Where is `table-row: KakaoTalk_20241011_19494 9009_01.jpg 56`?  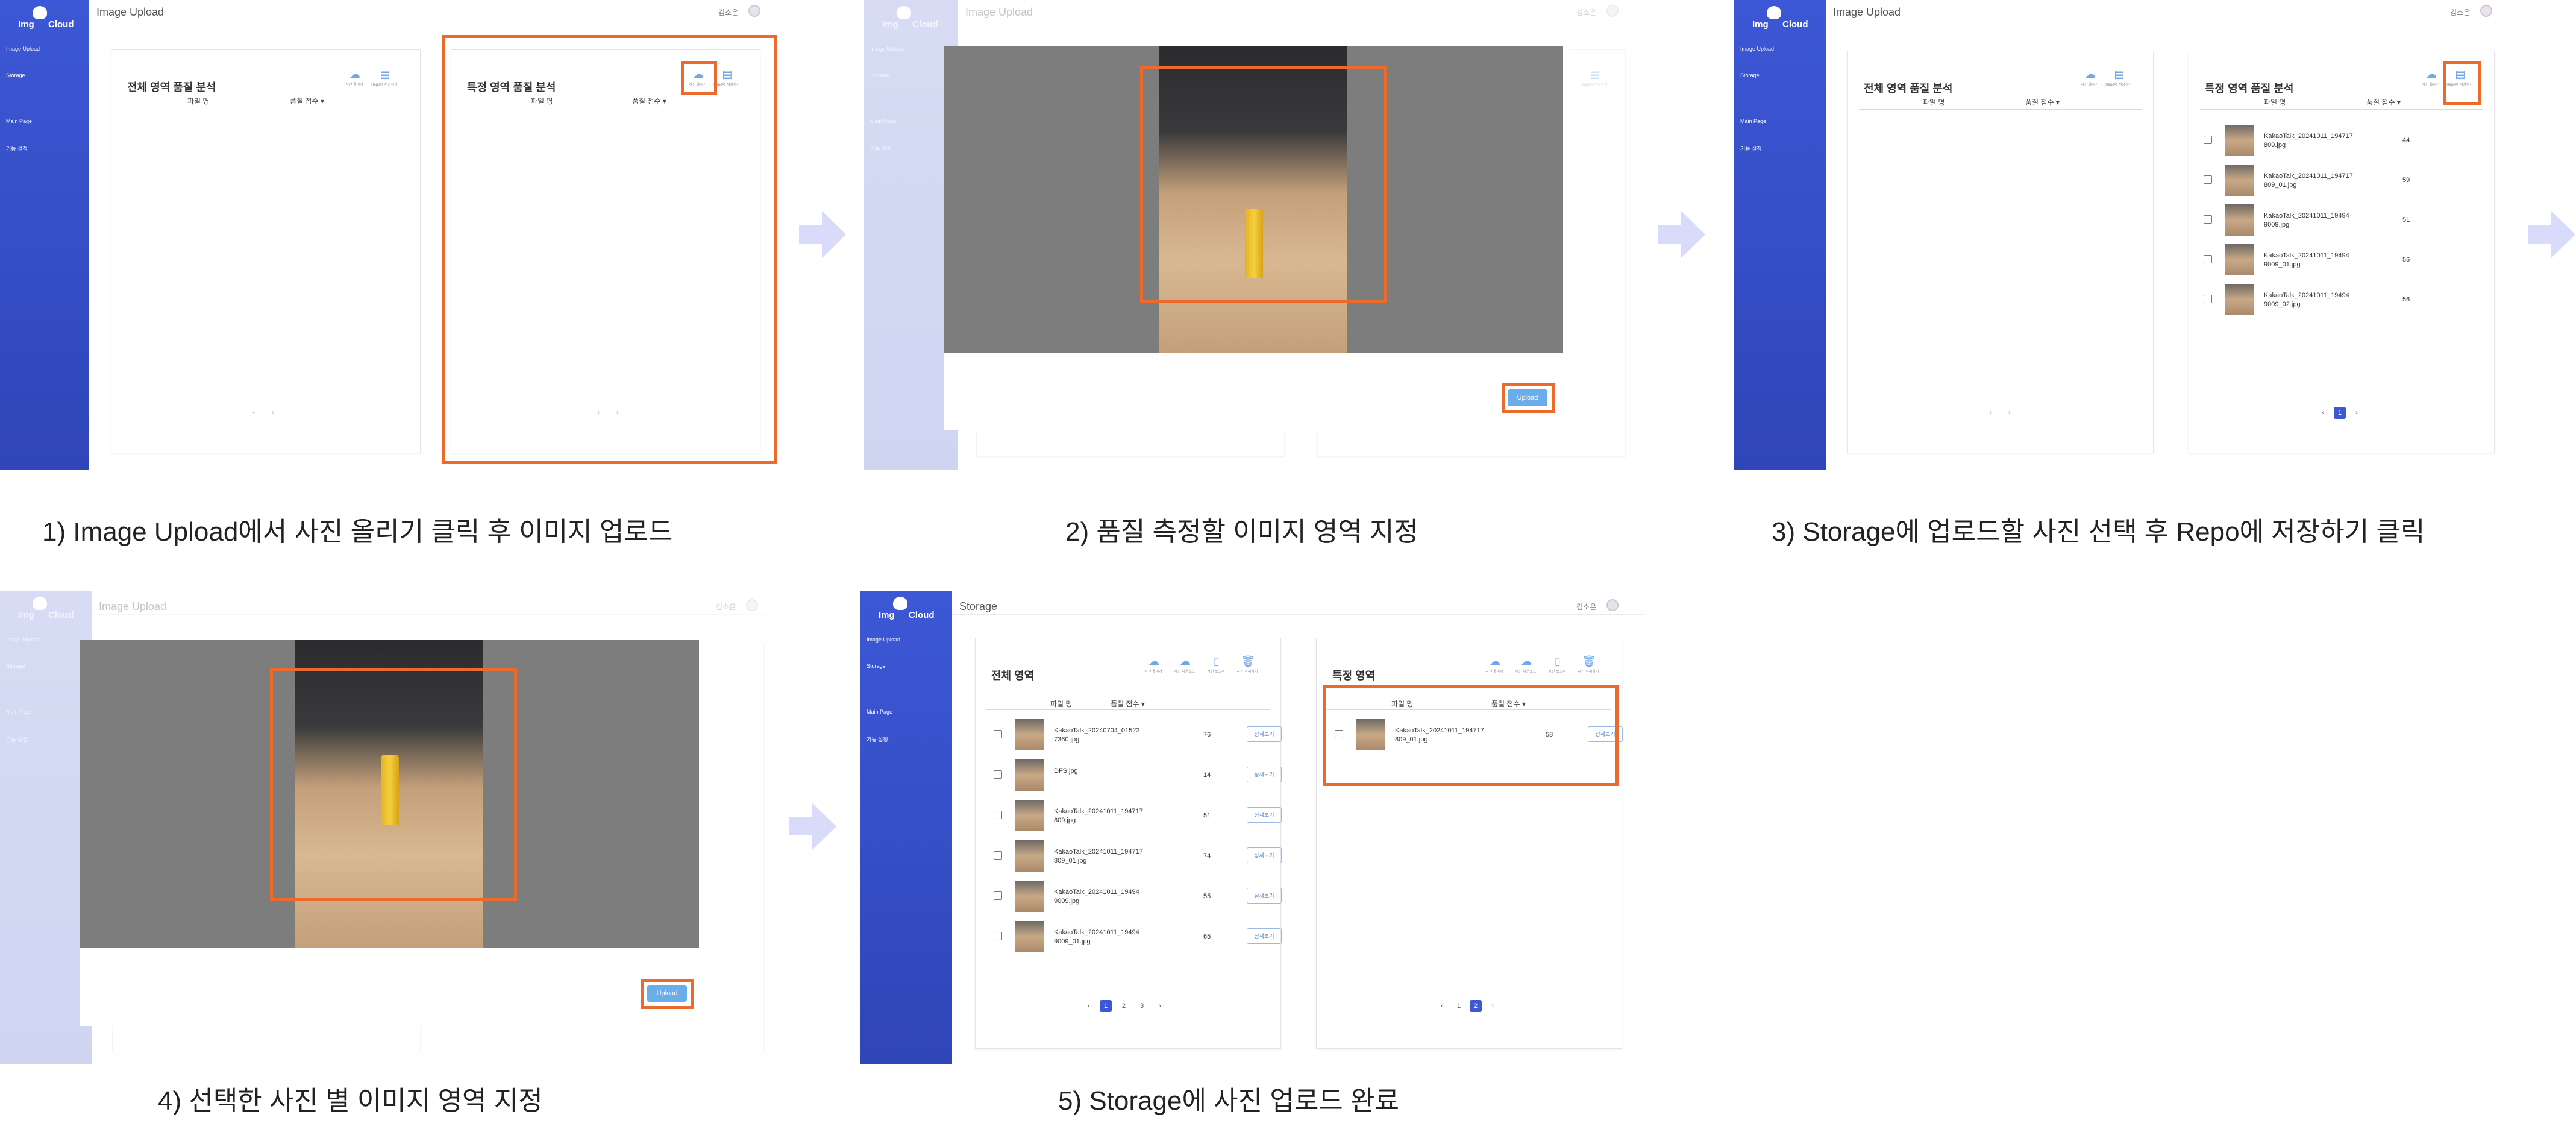 table-row: KakaoTalk_20241011_19494 9009_01.jpg 56 is located at coordinates (2342, 260).